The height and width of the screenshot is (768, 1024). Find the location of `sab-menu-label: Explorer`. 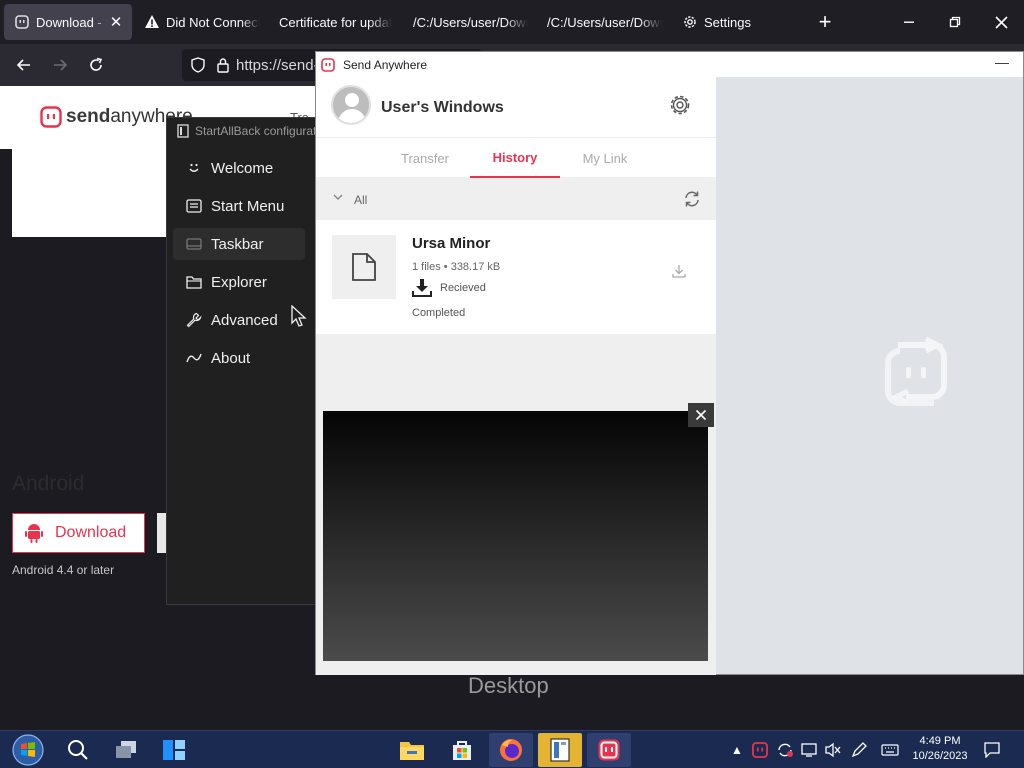

sab-menu-label: Explorer is located at coordinates (239, 282).